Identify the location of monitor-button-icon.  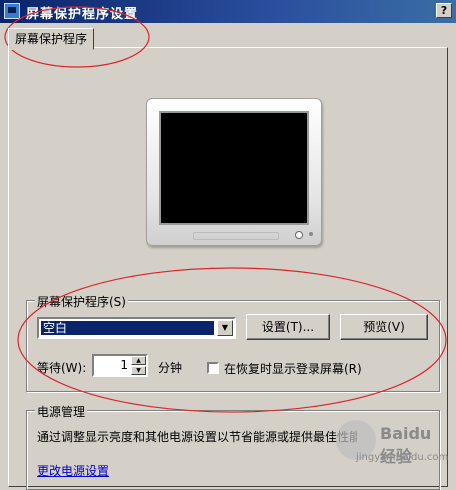
(311, 234).